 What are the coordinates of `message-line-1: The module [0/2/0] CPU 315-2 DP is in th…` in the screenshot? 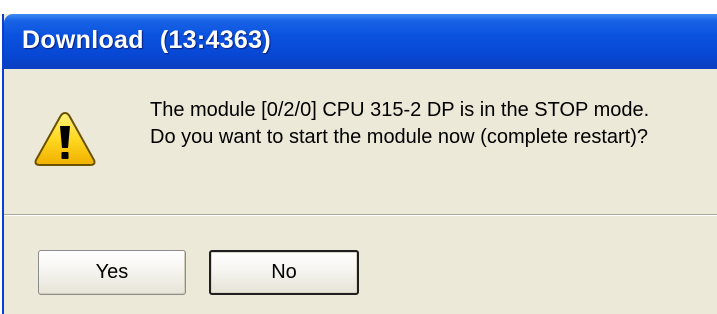 It's located at (400, 110).